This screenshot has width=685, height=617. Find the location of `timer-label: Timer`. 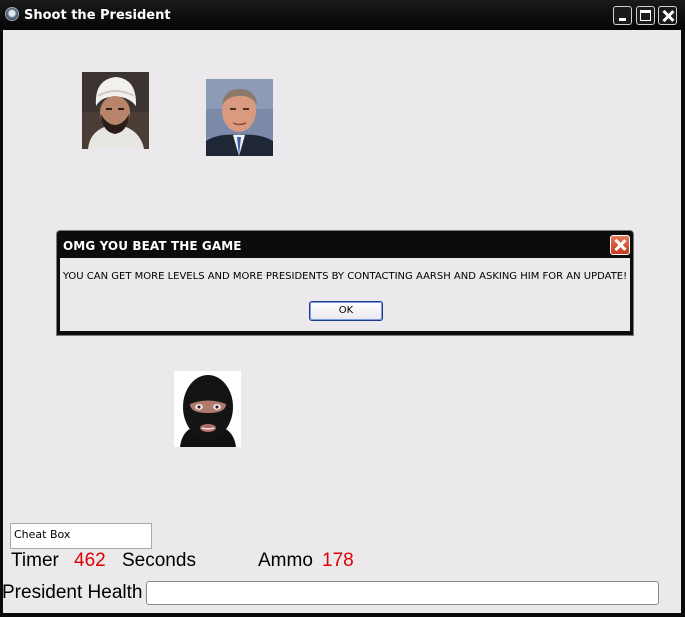

timer-label: Timer is located at coordinates (35, 560).